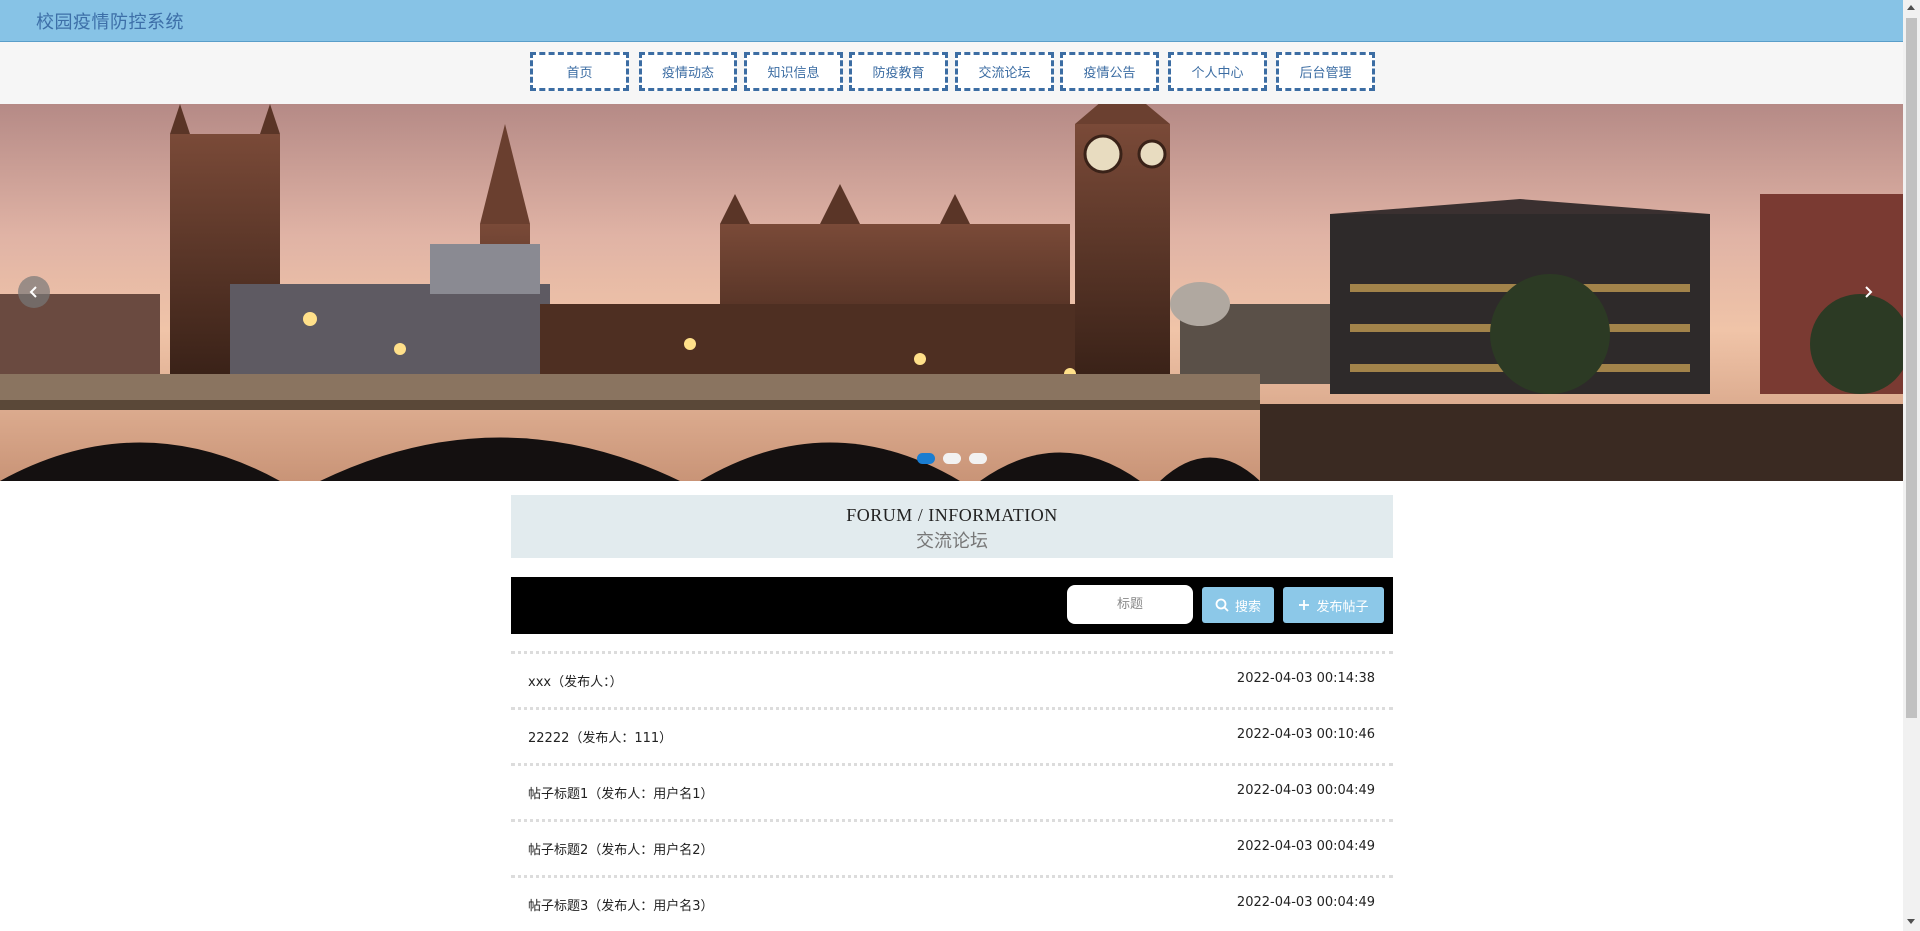 The height and width of the screenshot is (931, 1920). Describe the element at coordinates (952, 735) in the screenshot. I see `forum-post-row: 22222（发布人：111） 2022-04-03 00:10:46` at that location.